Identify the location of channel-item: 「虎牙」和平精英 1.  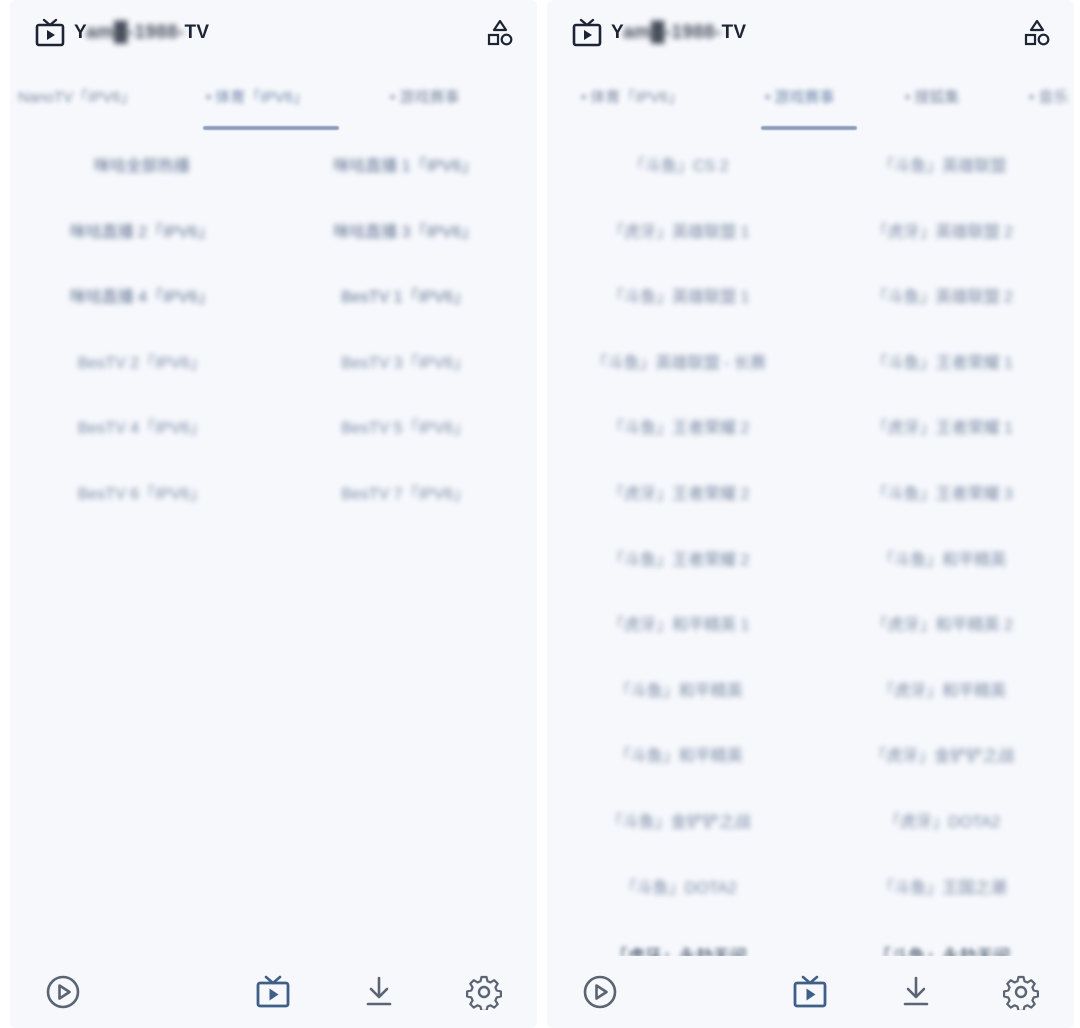
(679, 623).